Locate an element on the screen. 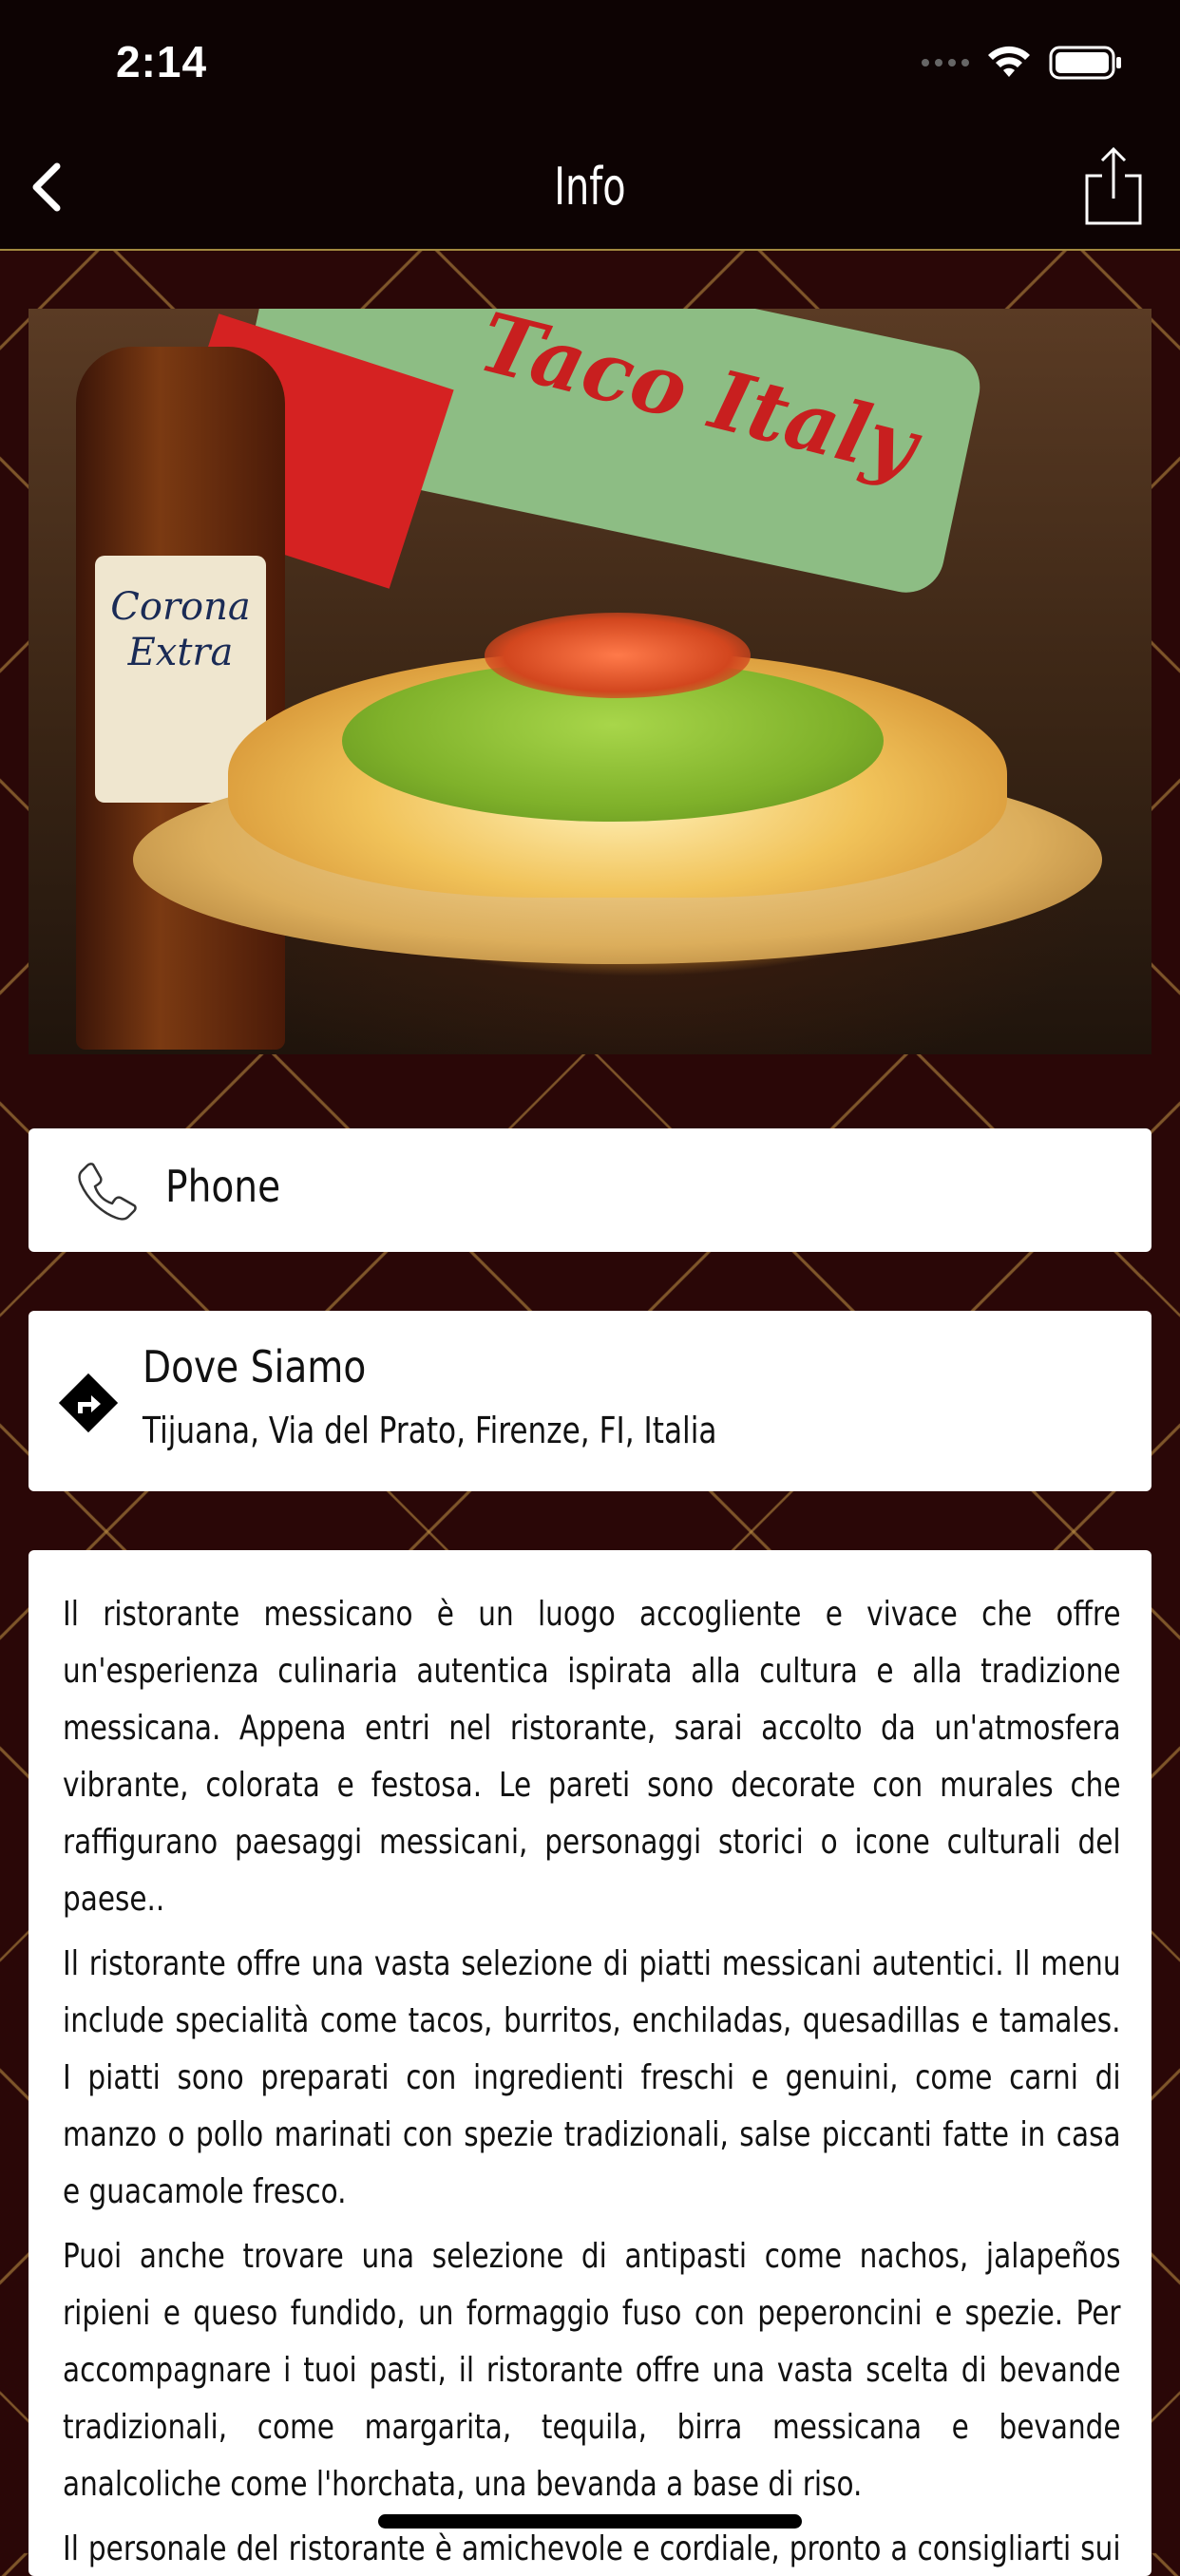 The image size is (1180, 2576). page-title: Info is located at coordinates (590, 187).